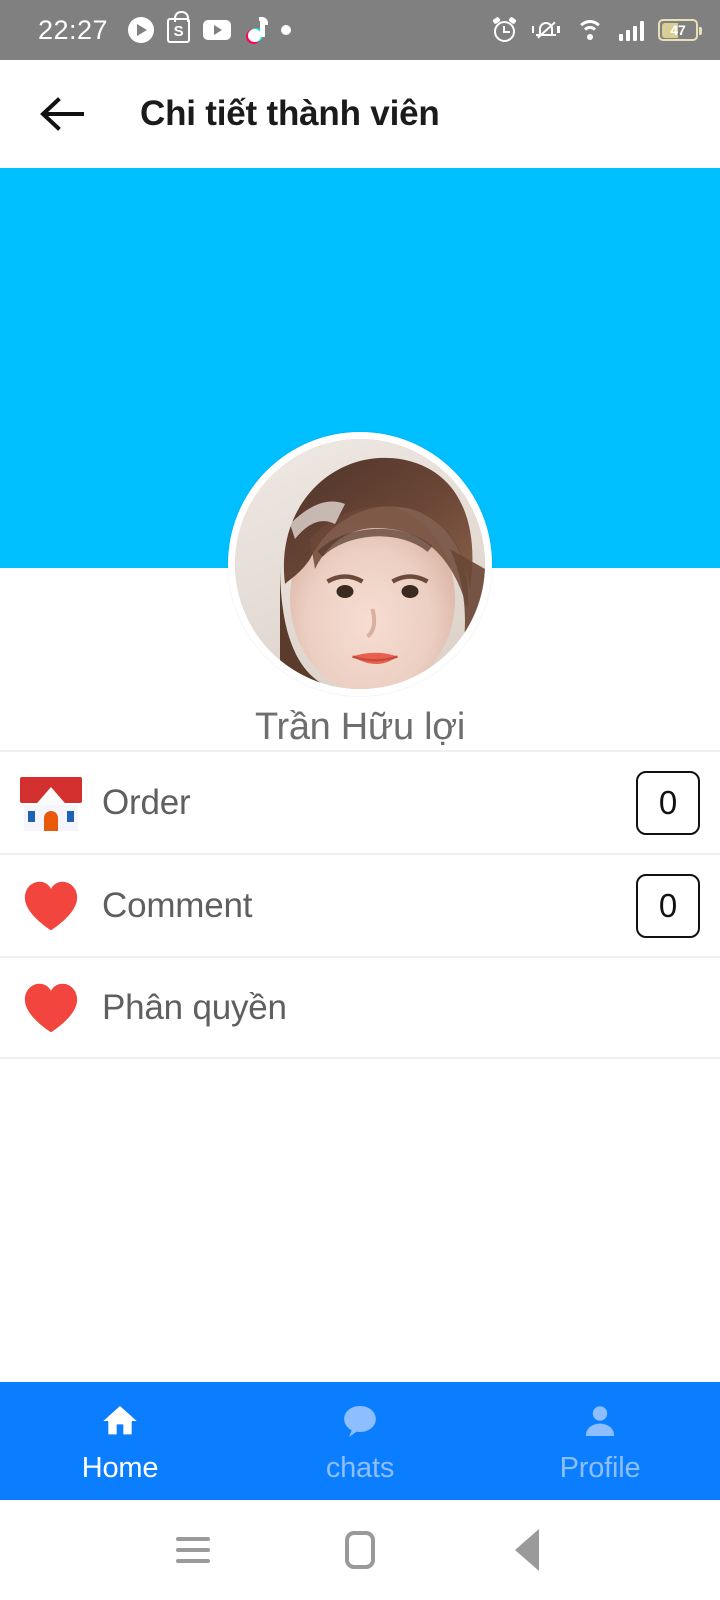 The image size is (720, 1600). I want to click on avatar, so click(360, 564).